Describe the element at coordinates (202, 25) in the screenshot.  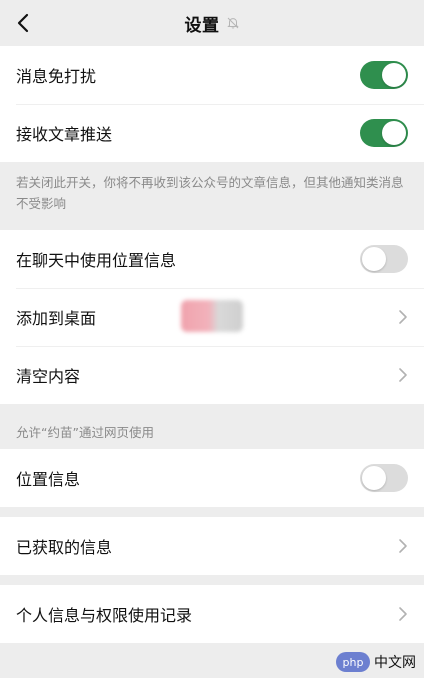
I see `page-title: 设置` at that location.